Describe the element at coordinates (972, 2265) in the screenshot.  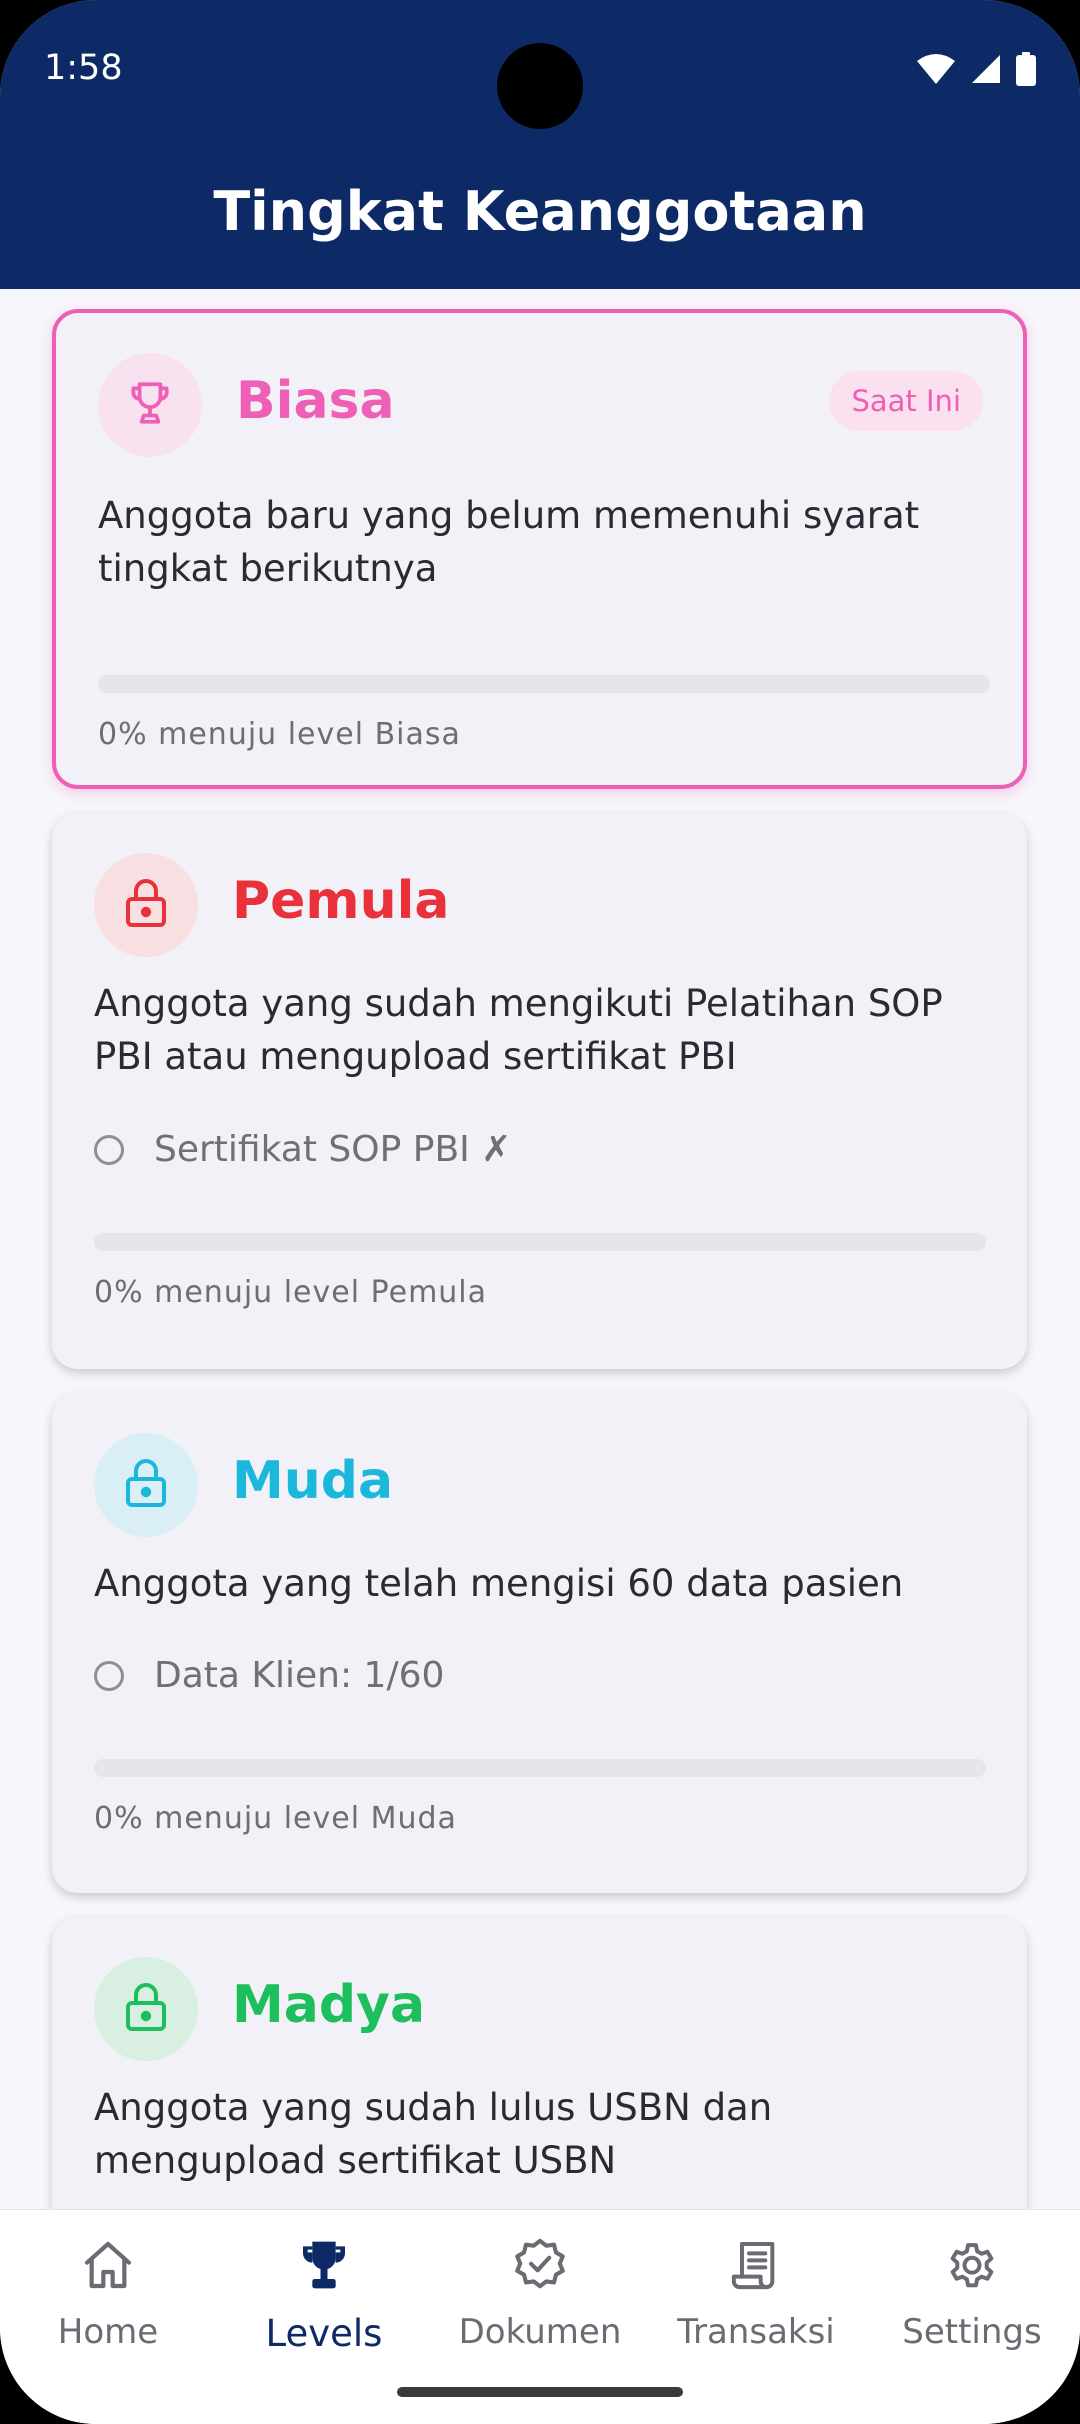
I see `gear-icon` at that location.